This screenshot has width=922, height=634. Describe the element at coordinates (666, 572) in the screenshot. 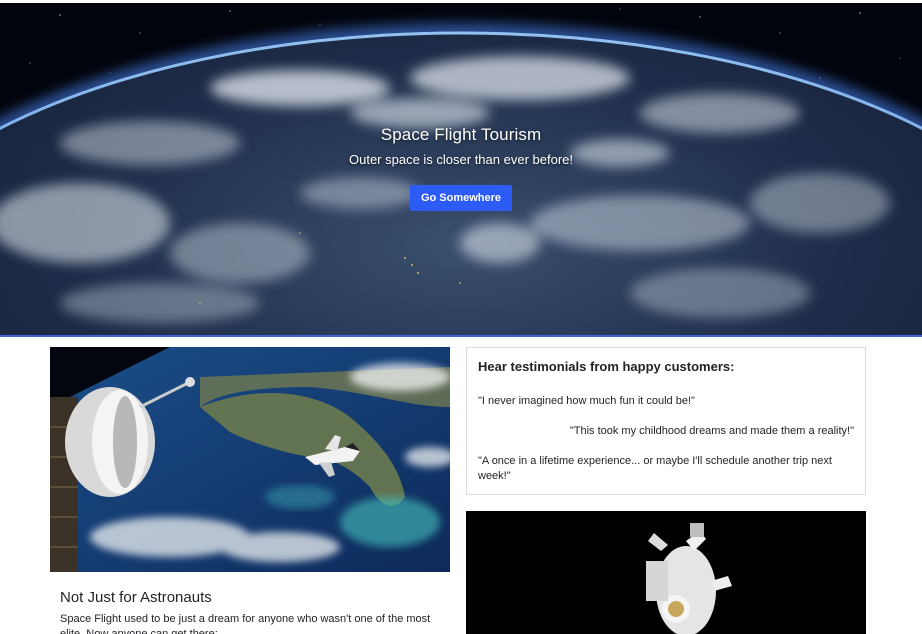

I see `spacewalk-astronaut-image` at that location.